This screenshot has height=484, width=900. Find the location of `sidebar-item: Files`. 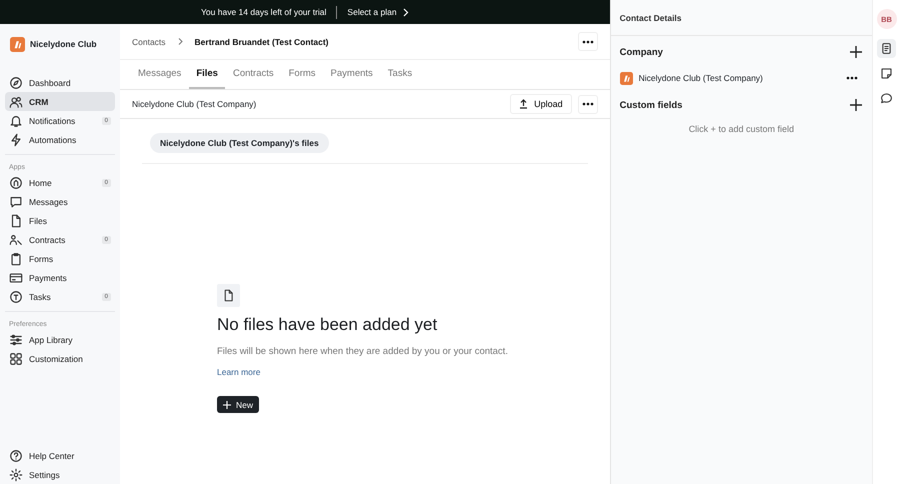

sidebar-item: Files is located at coordinates (60, 220).